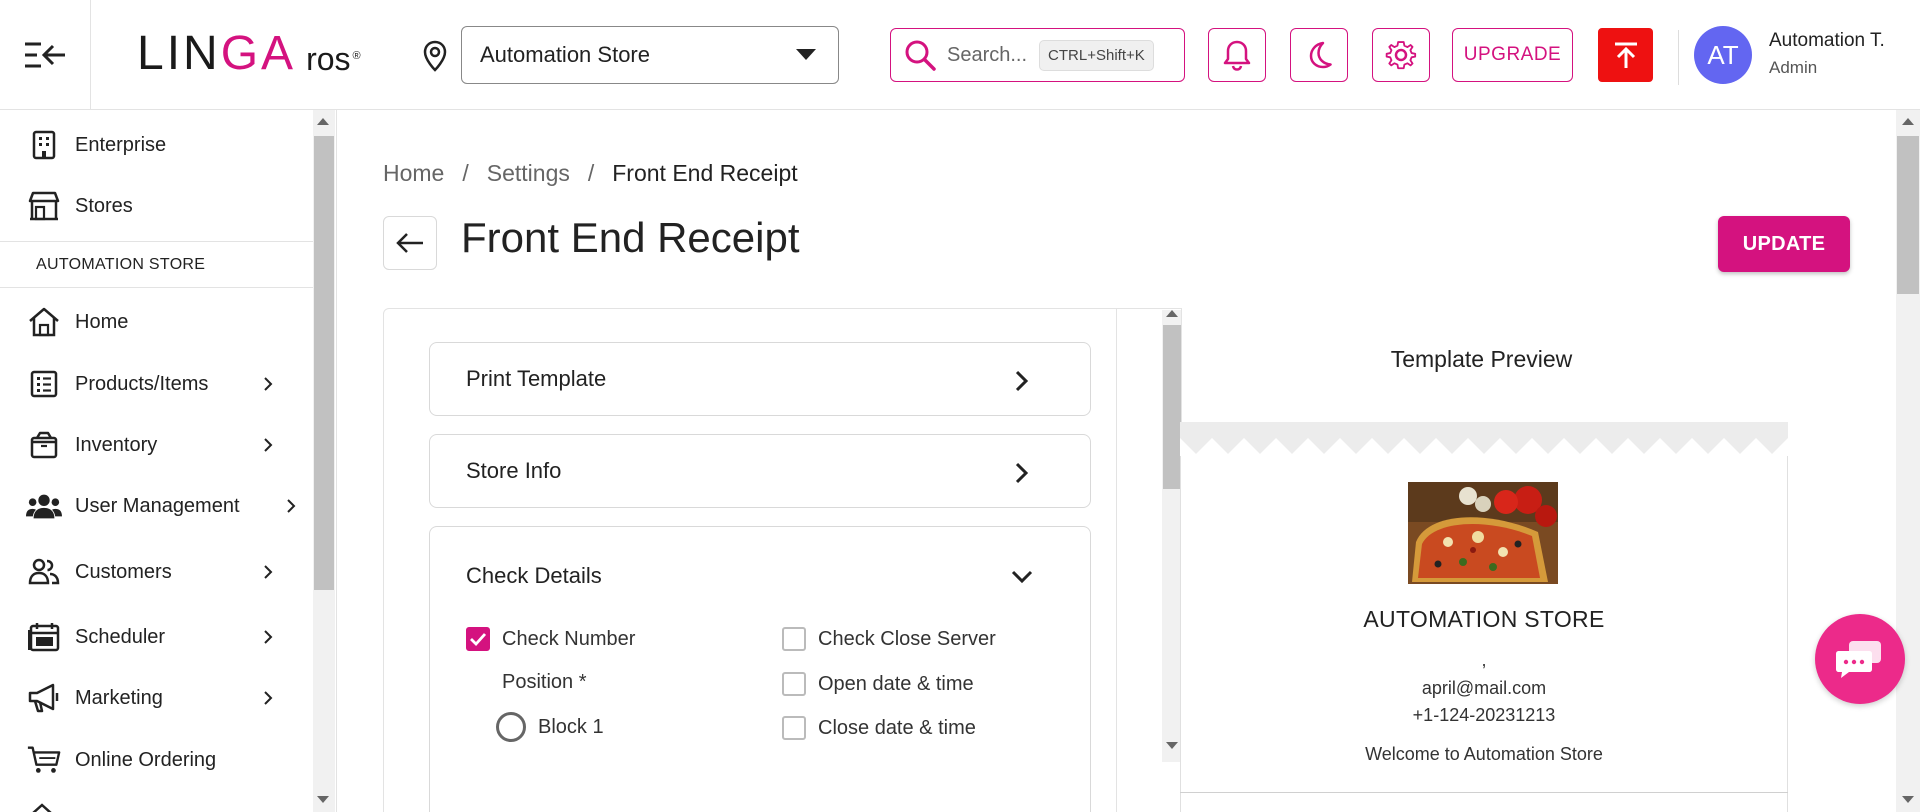  I want to click on notifications-button, so click(1237, 55).